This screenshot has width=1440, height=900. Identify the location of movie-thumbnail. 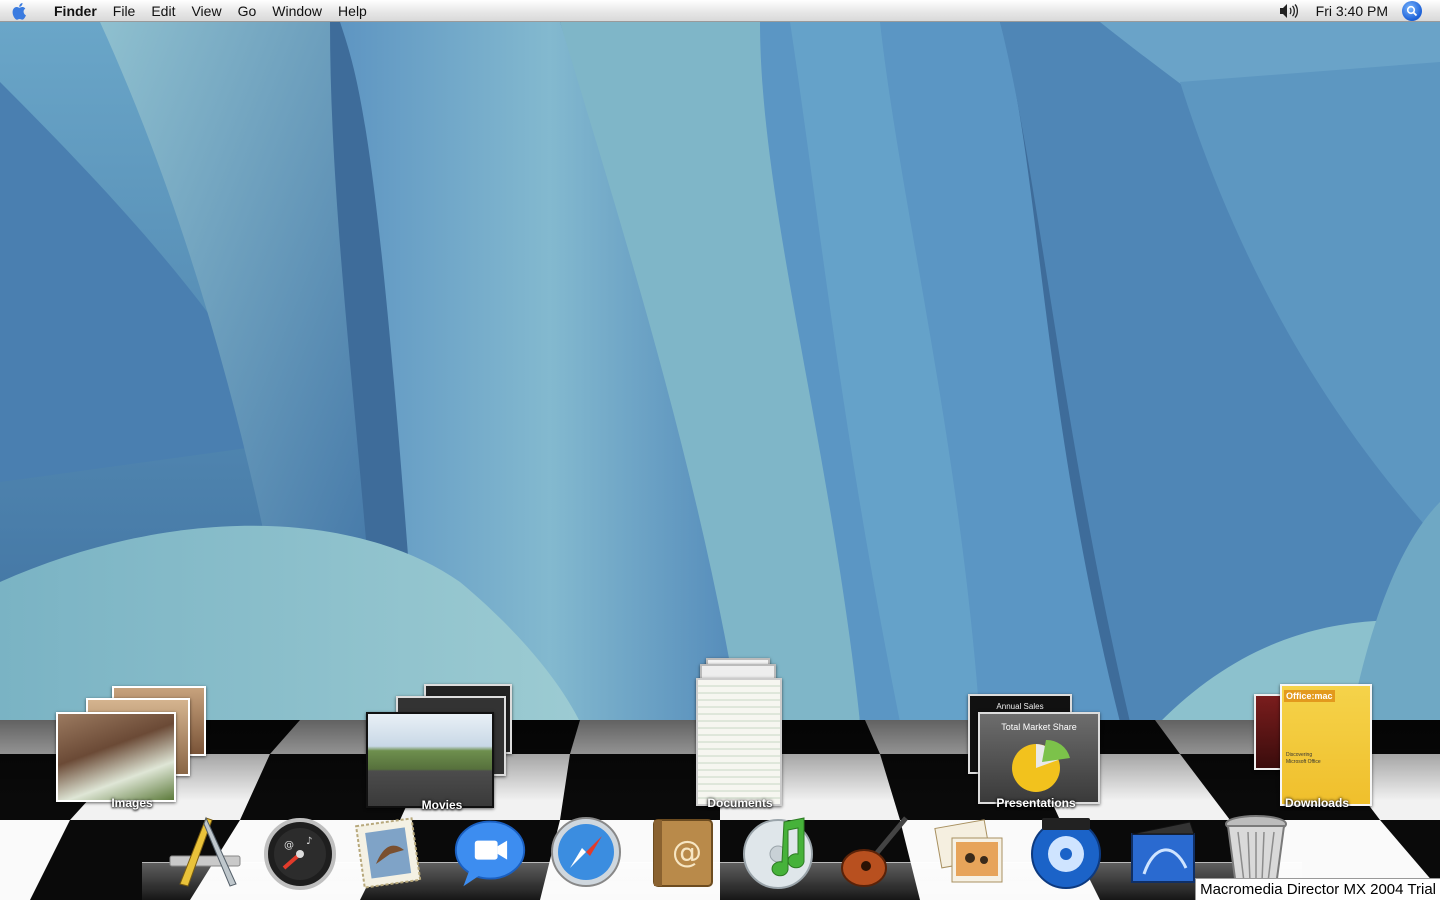
(430, 760).